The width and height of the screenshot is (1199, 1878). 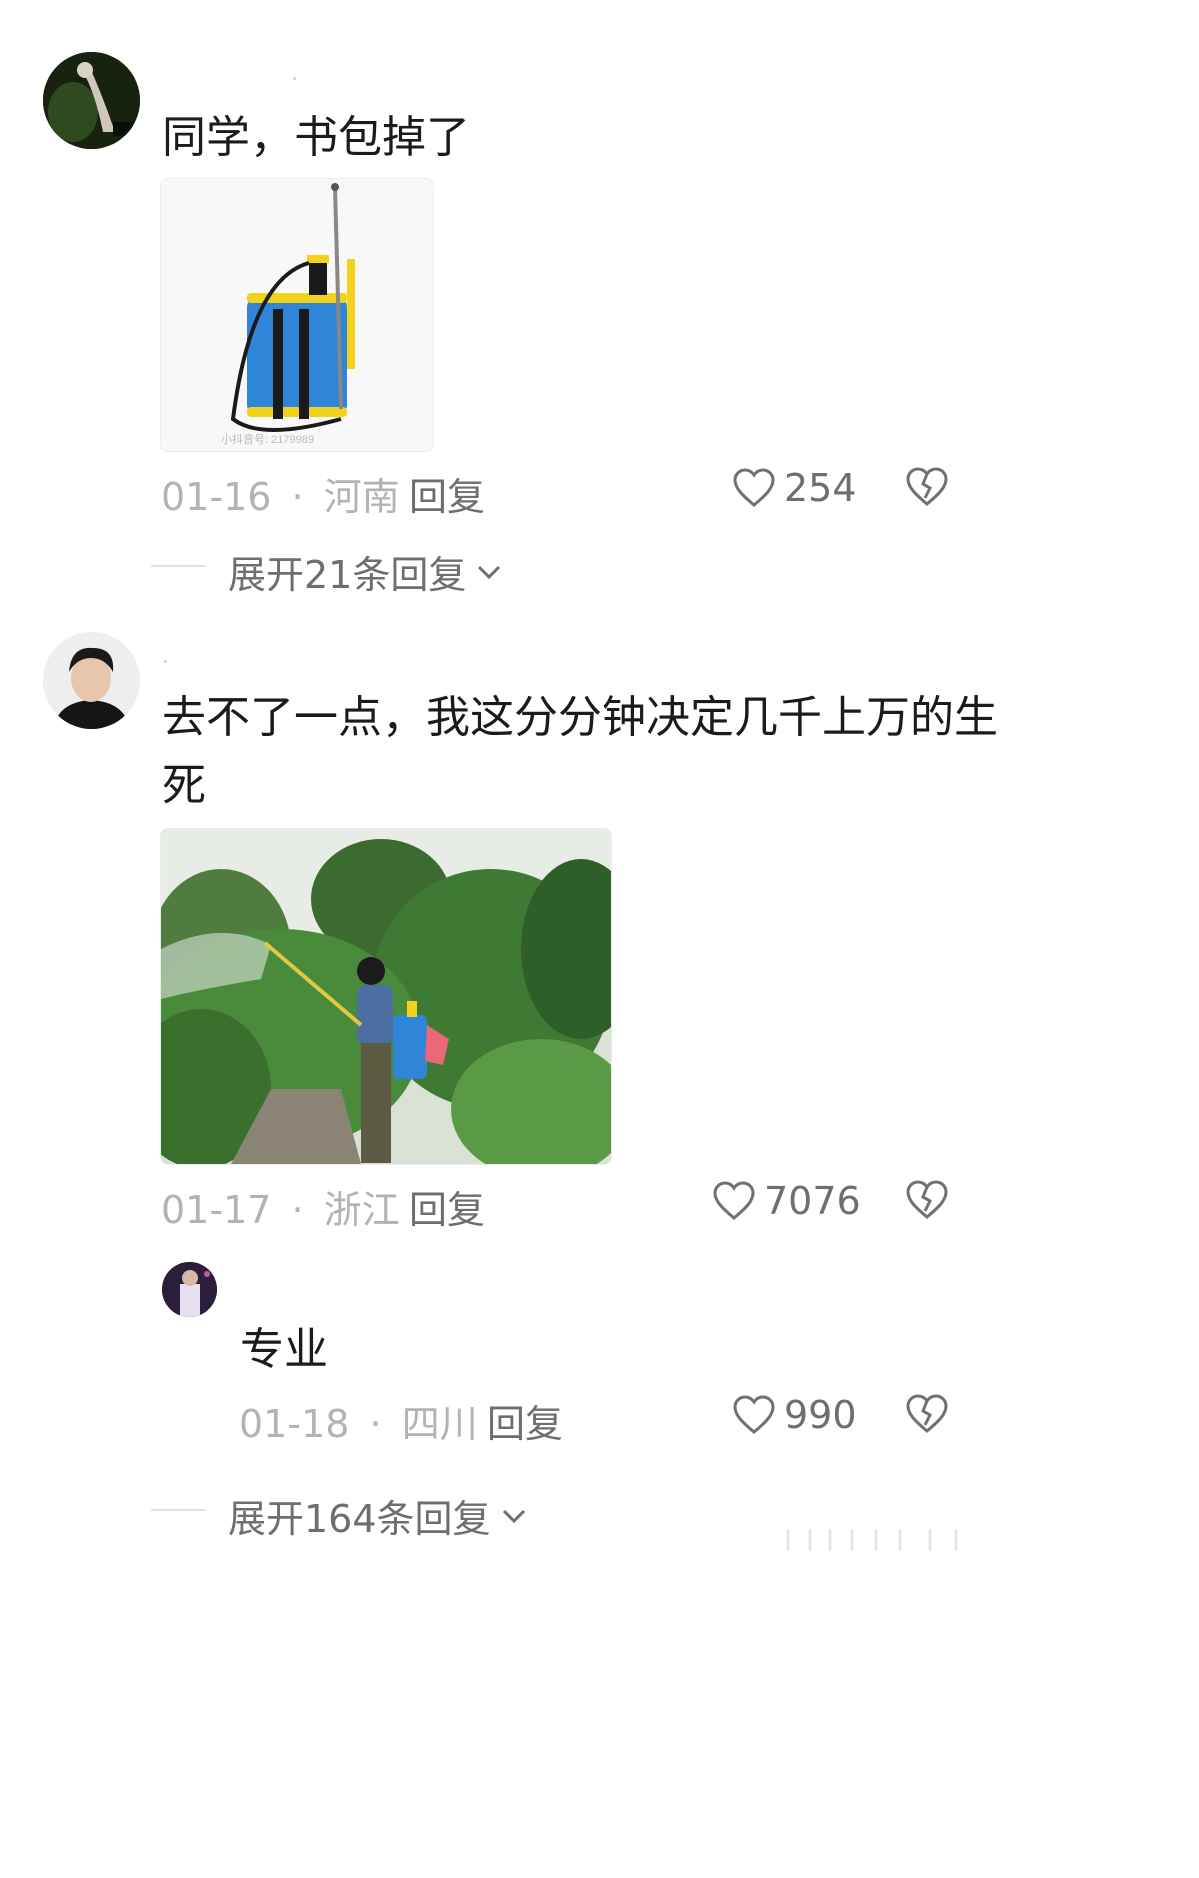 I want to click on orchard-spraying-image, so click(x=386, y=996).